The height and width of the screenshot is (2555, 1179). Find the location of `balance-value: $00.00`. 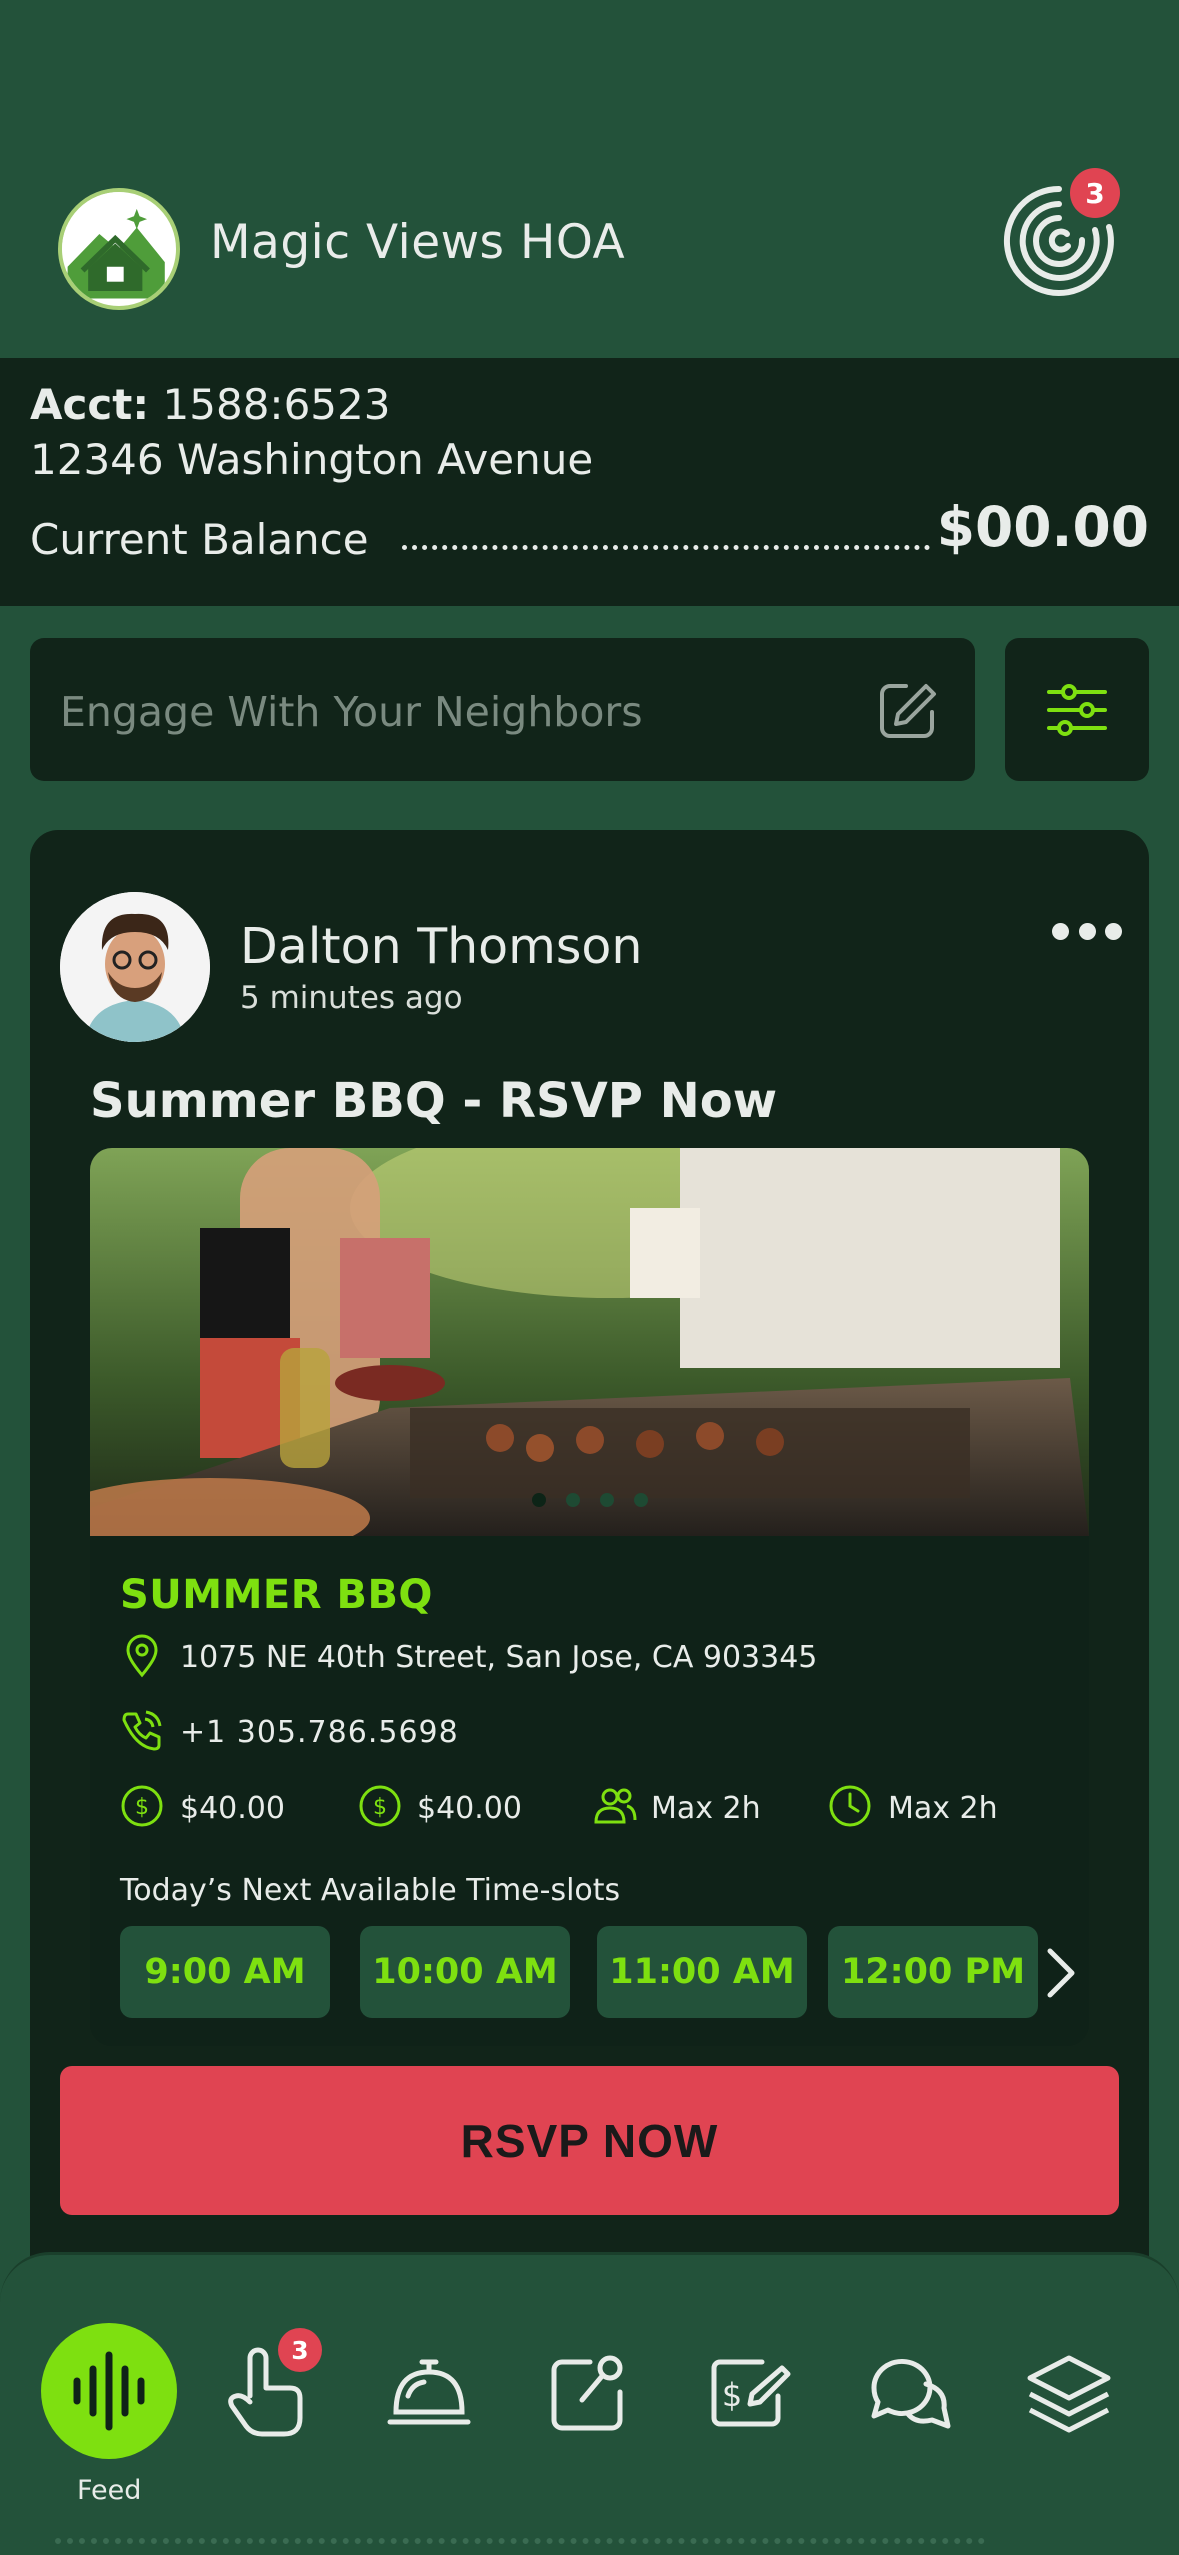

balance-value: $00.00 is located at coordinates (1042, 527).